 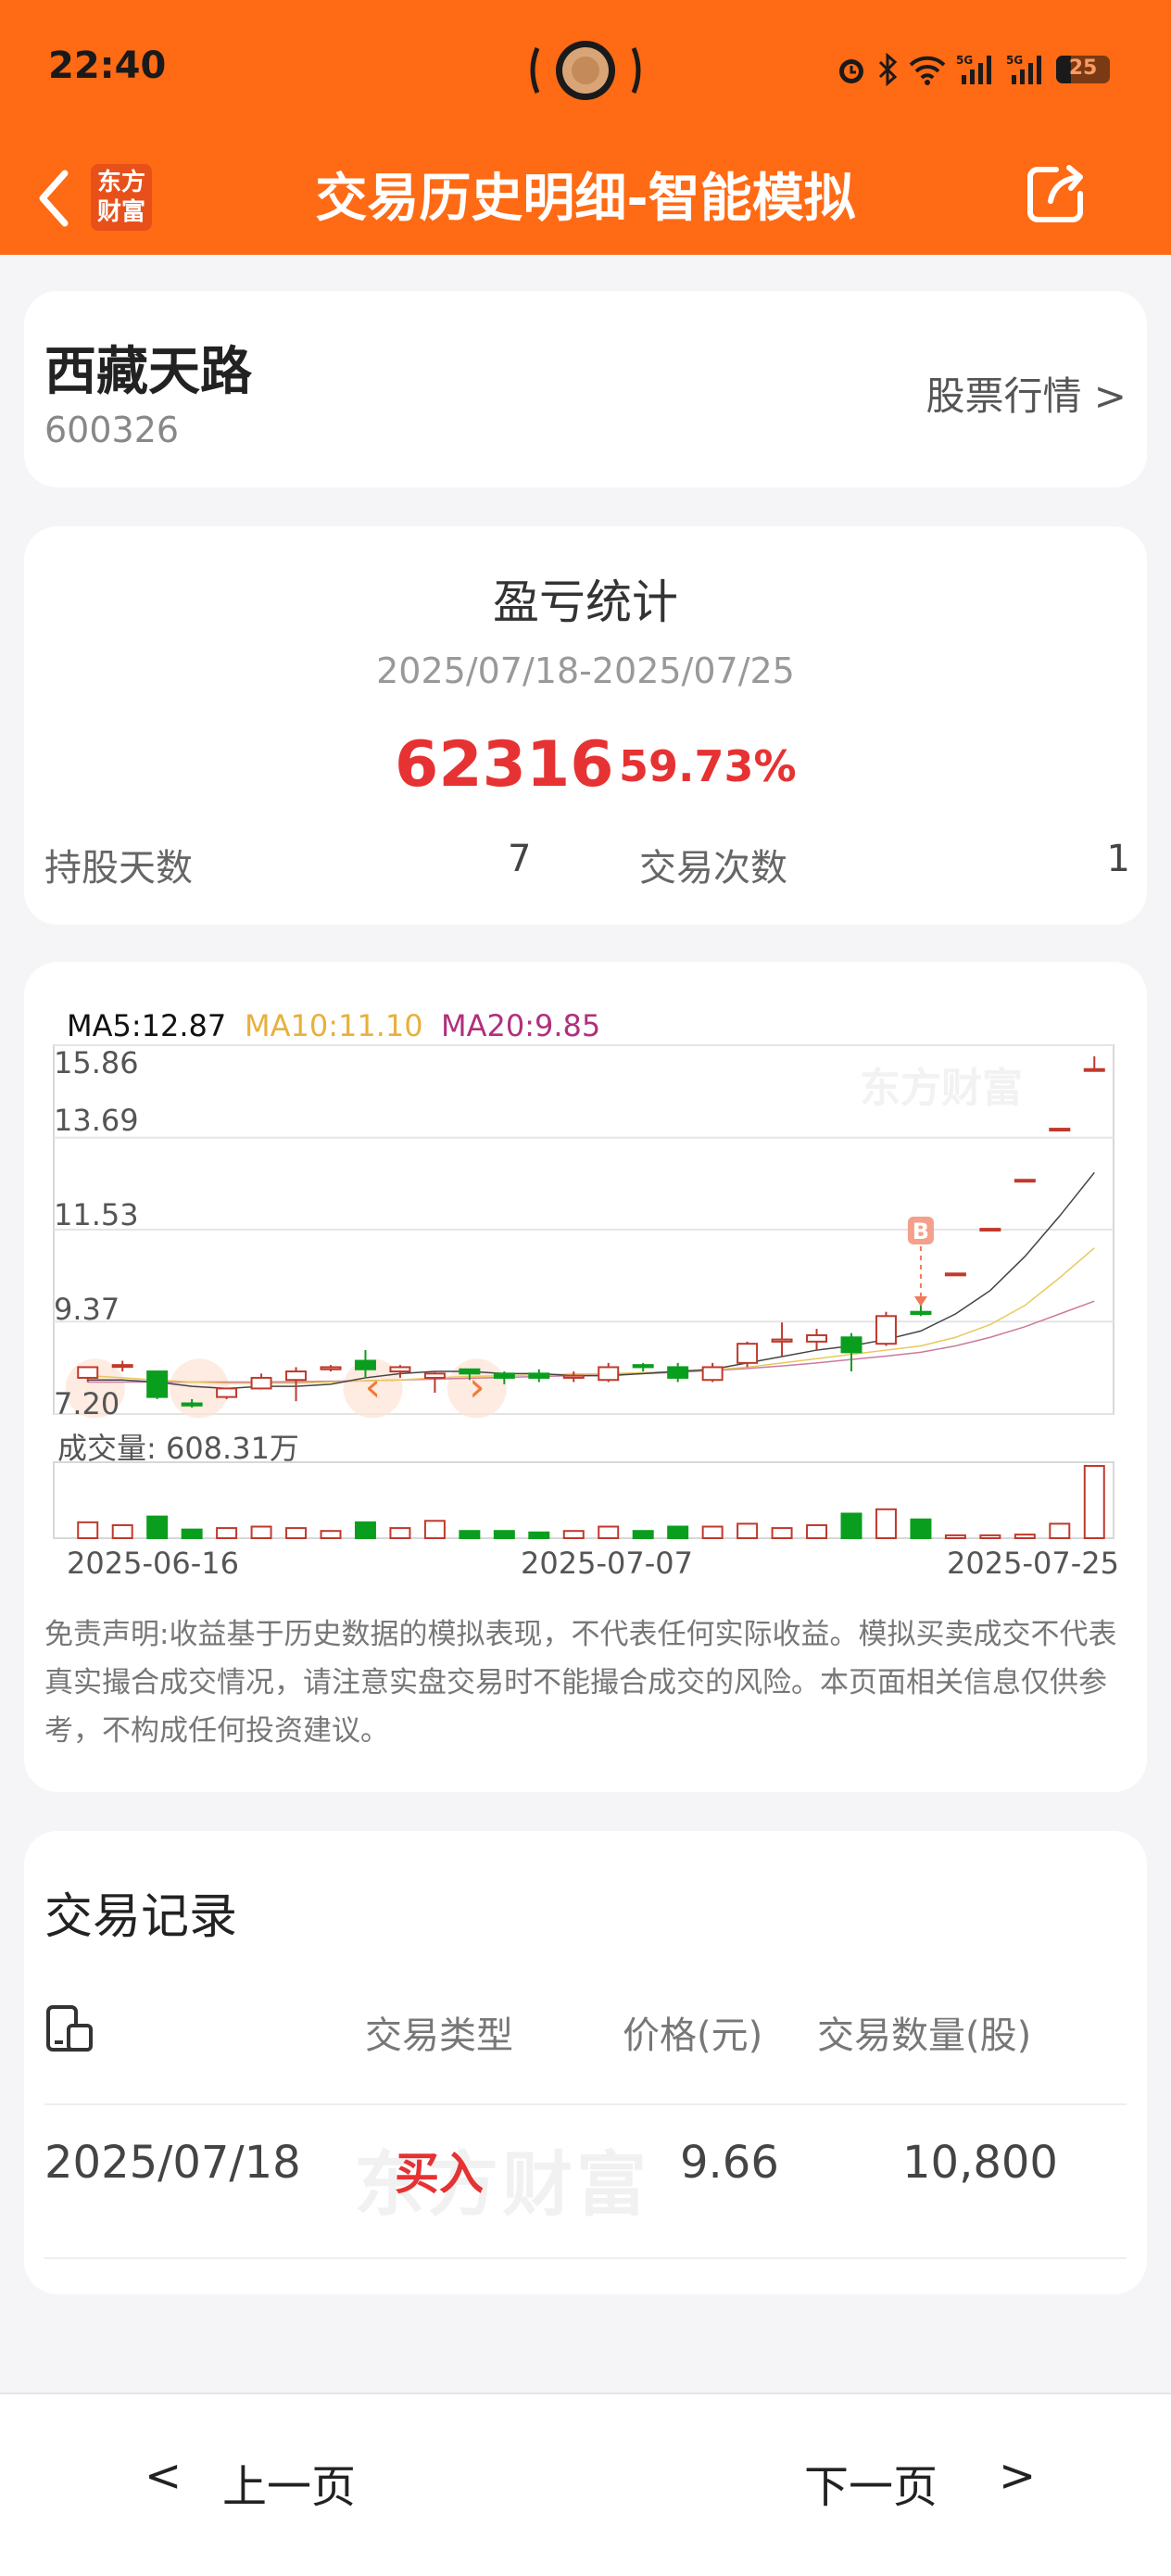 What do you see at coordinates (871, 2487) in the screenshot?
I see `next-page-label: 下一页` at bounding box center [871, 2487].